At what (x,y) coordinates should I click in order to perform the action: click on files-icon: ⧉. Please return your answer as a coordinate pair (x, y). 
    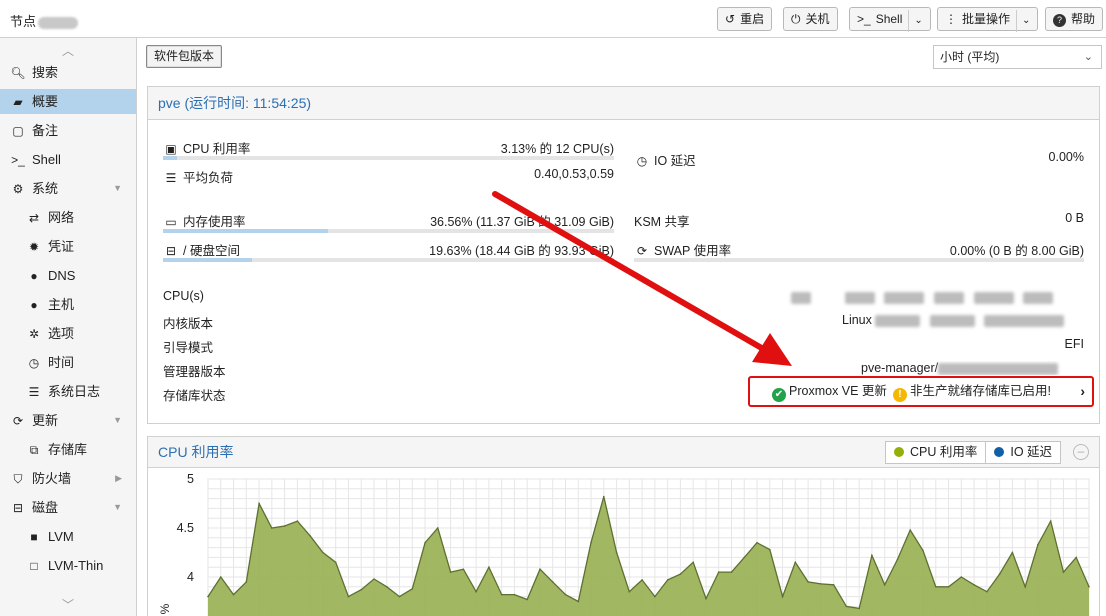
    Looking at the image, I should click on (34, 450).